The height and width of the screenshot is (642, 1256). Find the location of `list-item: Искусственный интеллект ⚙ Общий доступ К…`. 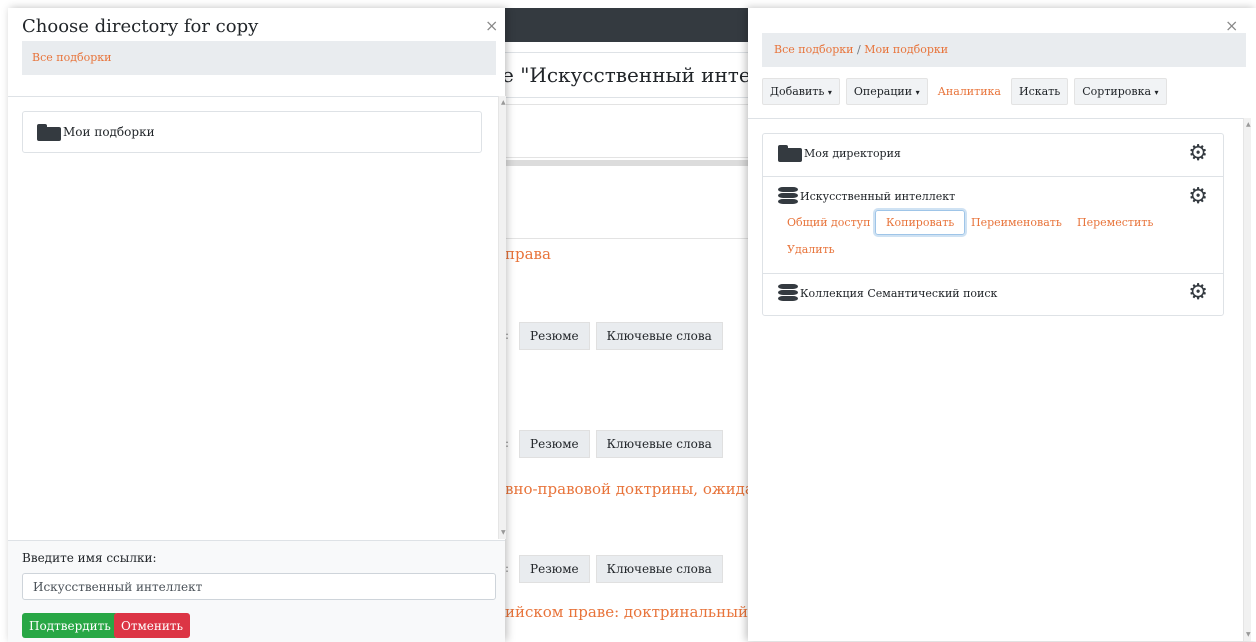

list-item: Искусственный интеллект ⚙ Общий доступ К… is located at coordinates (993, 225).